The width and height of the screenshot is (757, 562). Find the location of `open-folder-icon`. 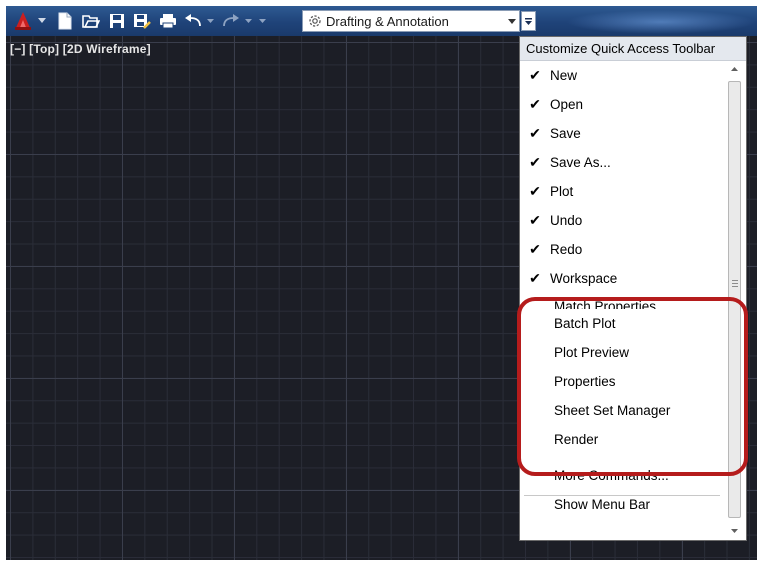

open-folder-icon is located at coordinates (91, 21).